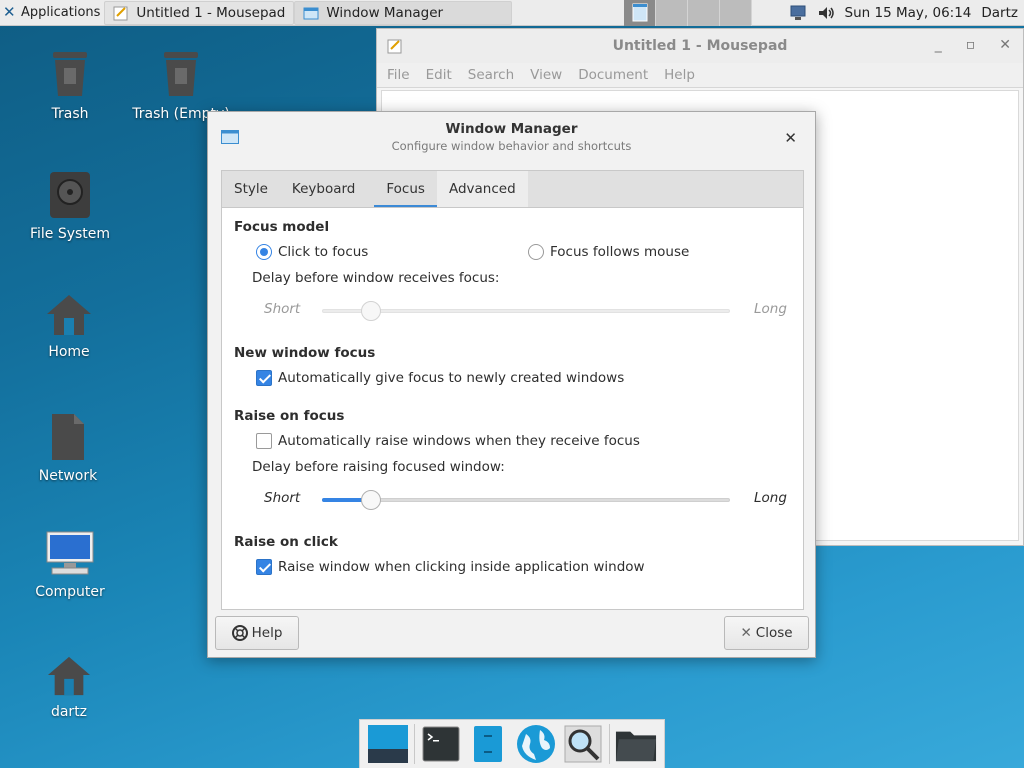 The width and height of the screenshot is (1024, 768). Describe the element at coordinates (69, 712) in the screenshot. I see `dartz-label: dartz` at that location.